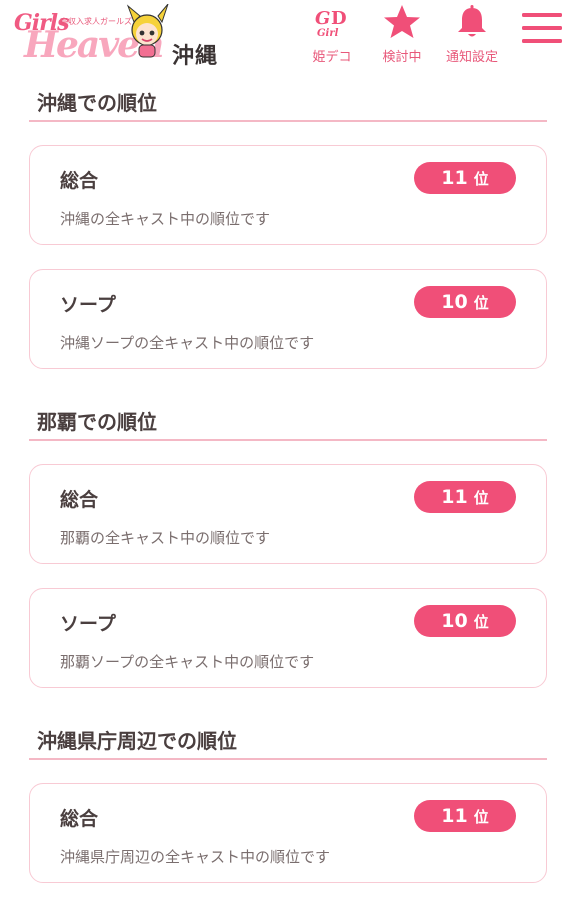  What do you see at coordinates (542, 28) in the screenshot?
I see `hamburger-menu-icon` at bounding box center [542, 28].